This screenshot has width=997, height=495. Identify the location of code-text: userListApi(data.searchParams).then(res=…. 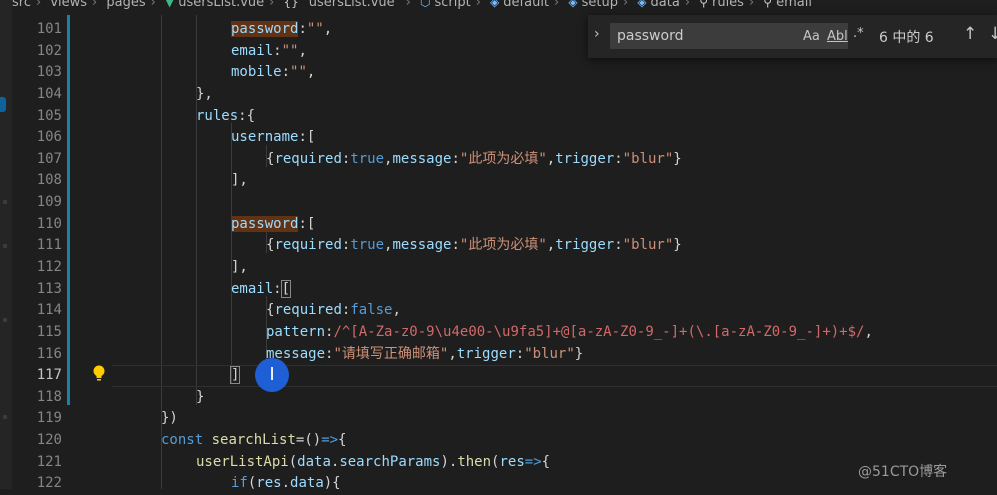
(373, 462).